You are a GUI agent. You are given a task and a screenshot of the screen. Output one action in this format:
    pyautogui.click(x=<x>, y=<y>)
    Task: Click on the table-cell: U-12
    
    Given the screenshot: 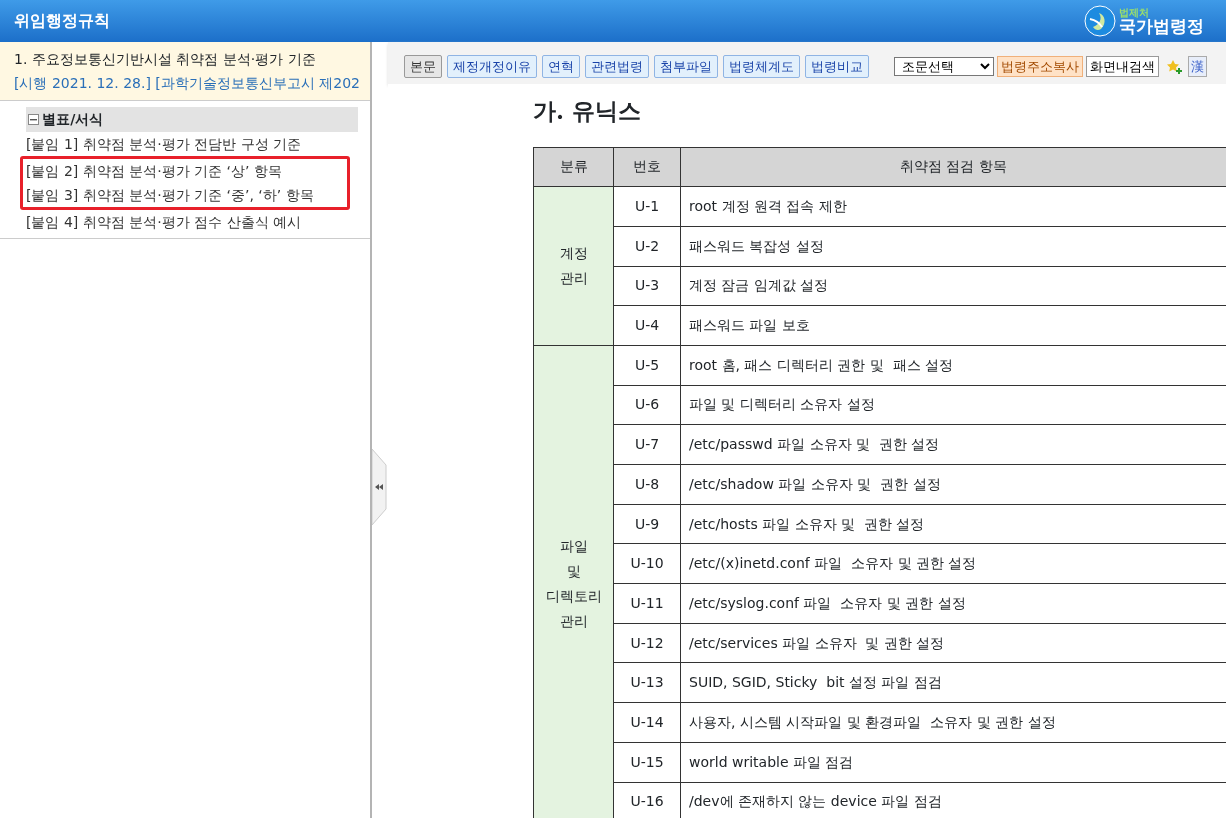 What is the action you would take?
    pyautogui.click(x=647, y=643)
    